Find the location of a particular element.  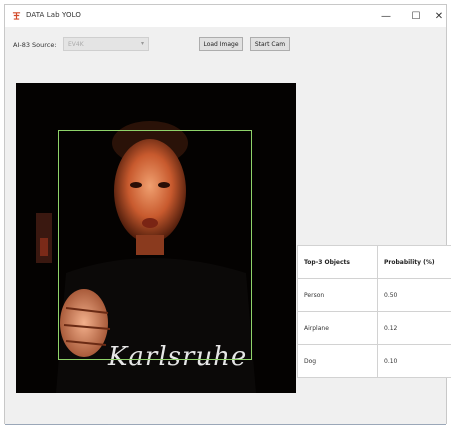

object-cell: Person is located at coordinates (337, 295).